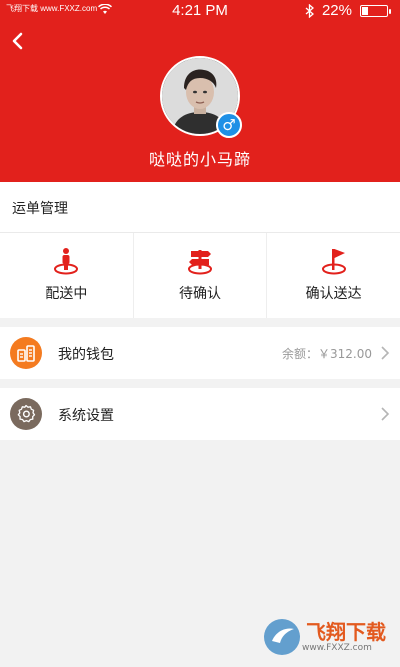  Describe the element at coordinates (40, 209) in the screenshot. I see `orders-title: 运单管理` at that location.